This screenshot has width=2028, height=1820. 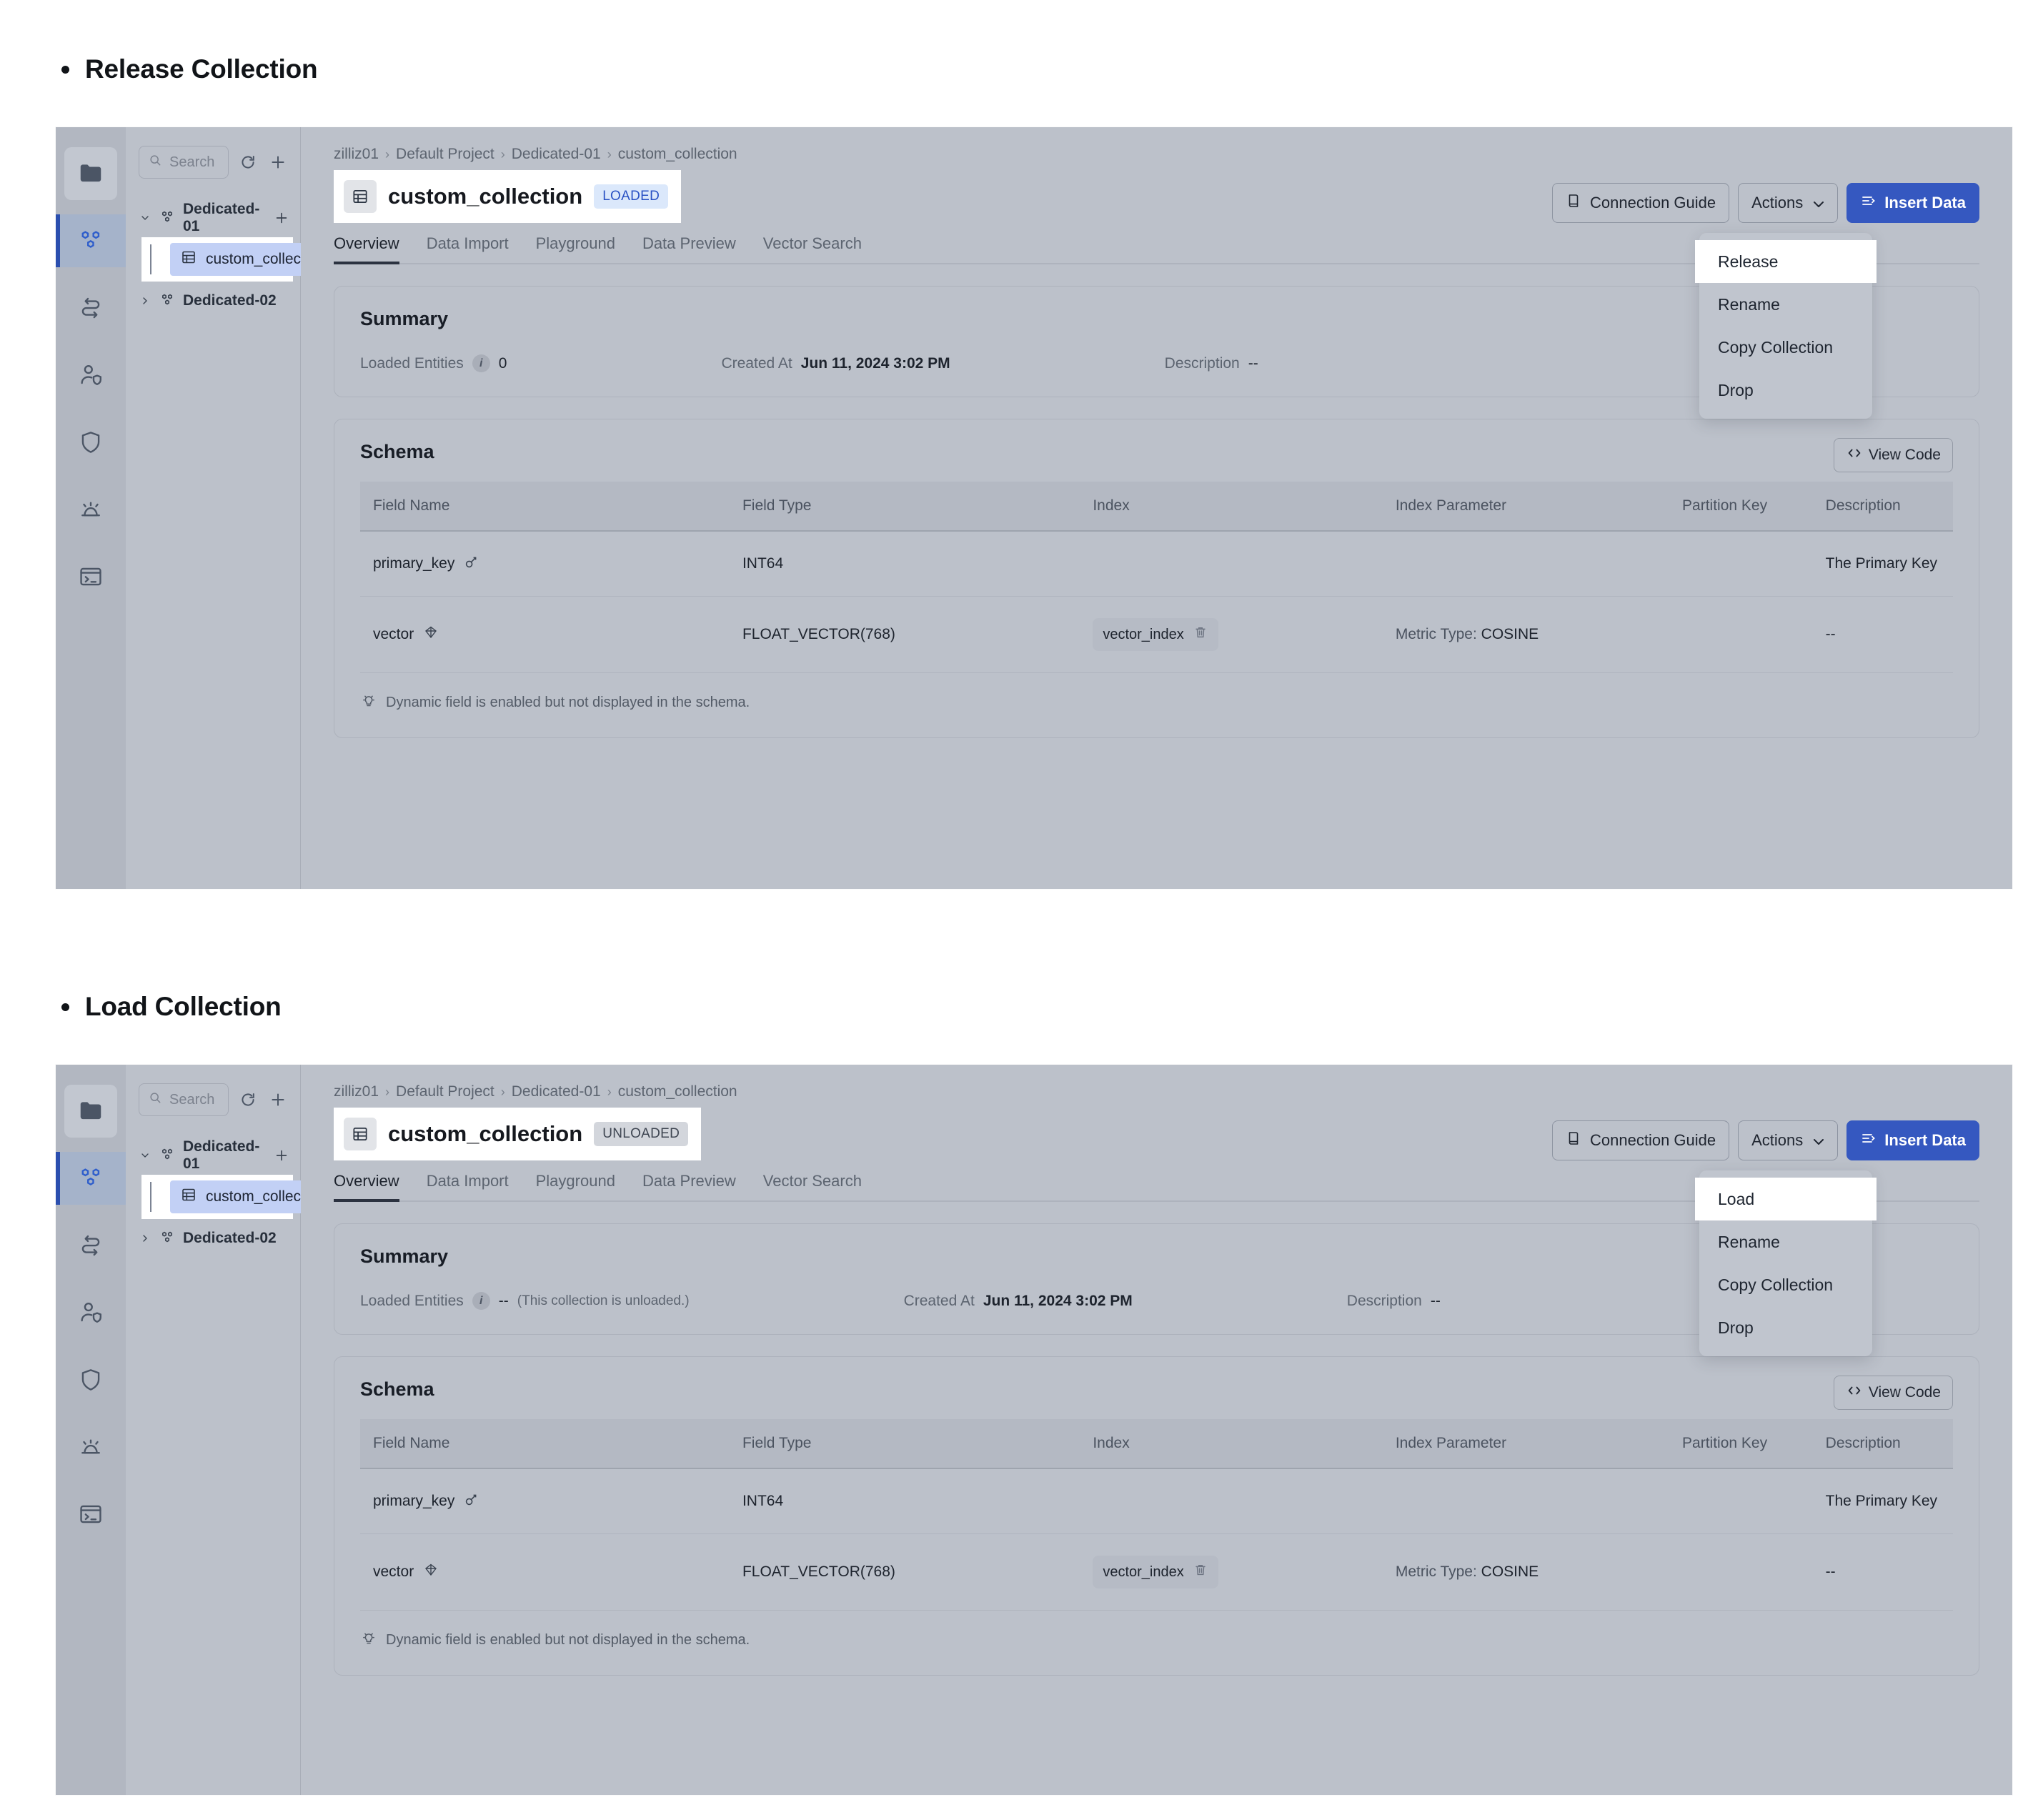 What do you see at coordinates (221, 1155) in the screenshot?
I see `tree-item-label: Dedicated-01` at bounding box center [221, 1155].